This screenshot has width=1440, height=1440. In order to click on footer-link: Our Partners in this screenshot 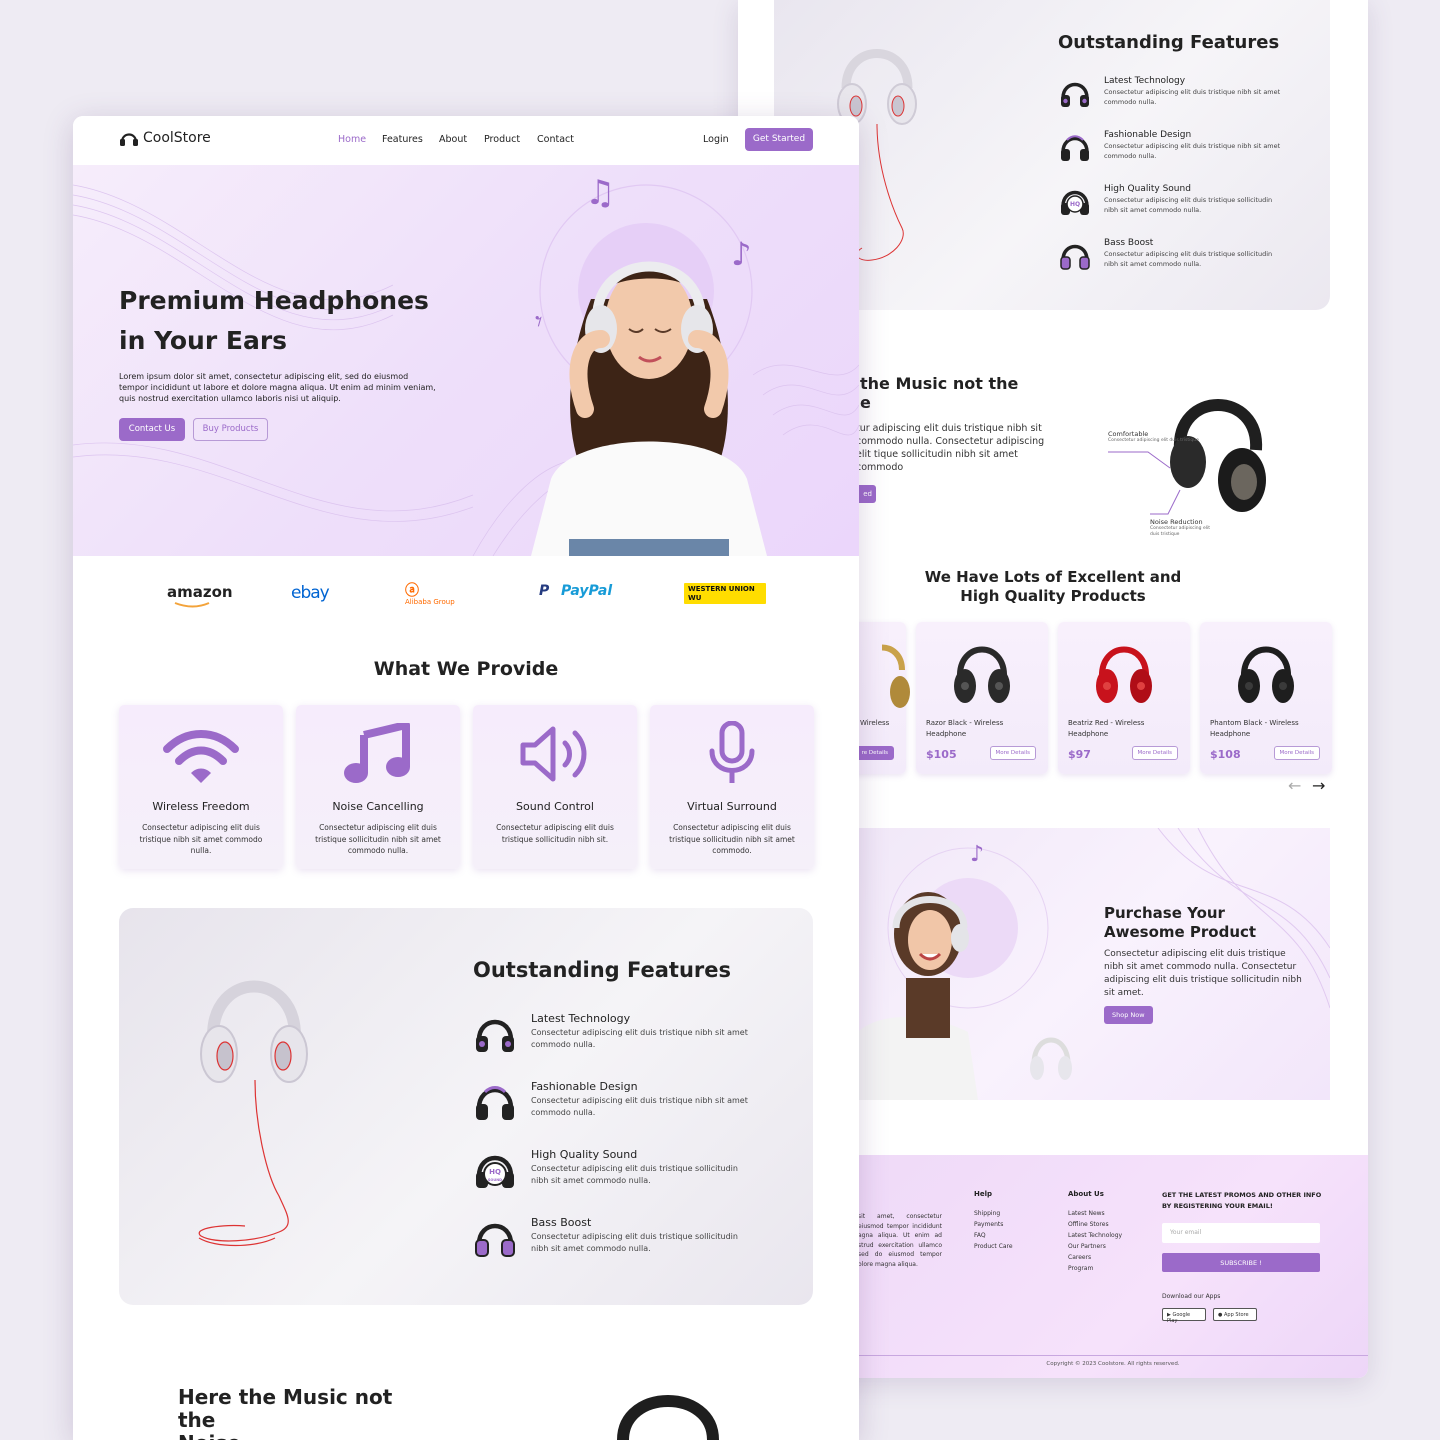, I will do `click(1095, 1246)`.